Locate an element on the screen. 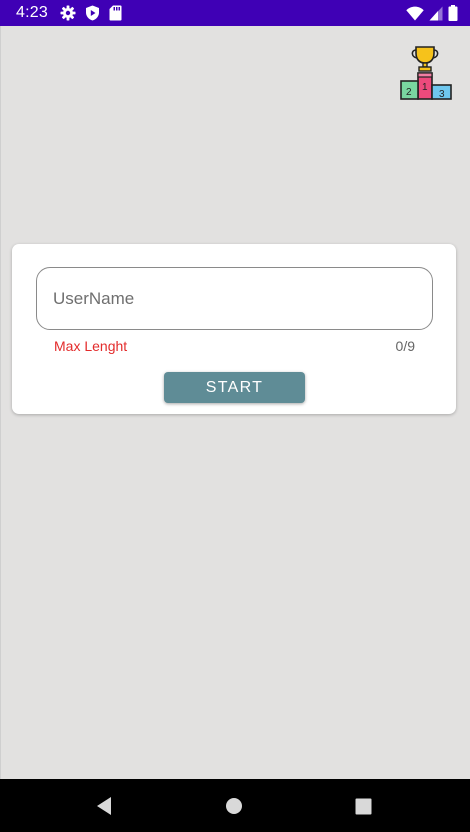  leaderboard-button: 2 1 3 is located at coordinates (427, 73).